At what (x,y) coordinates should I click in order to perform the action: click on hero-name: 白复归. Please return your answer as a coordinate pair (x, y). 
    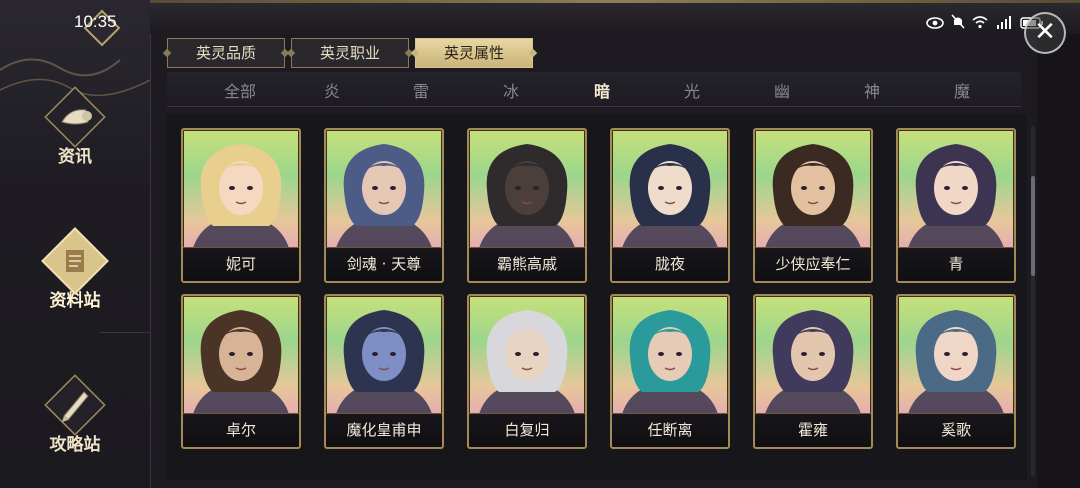
    Looking at the image, I should click on (527, 430).